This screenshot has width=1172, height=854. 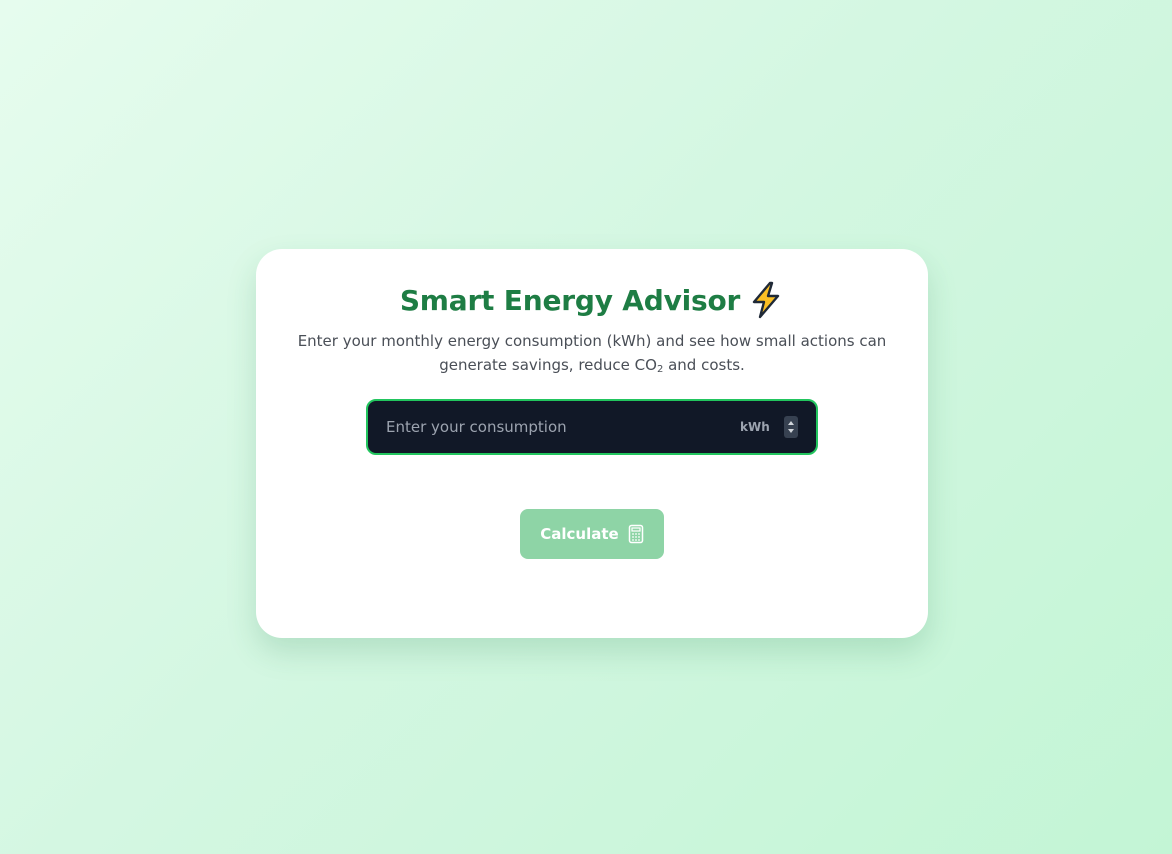 What do you see at coordinates (704, 365) in the screenshot?
I see `description-text-end: and costs.` at bounding box center [704, 365].